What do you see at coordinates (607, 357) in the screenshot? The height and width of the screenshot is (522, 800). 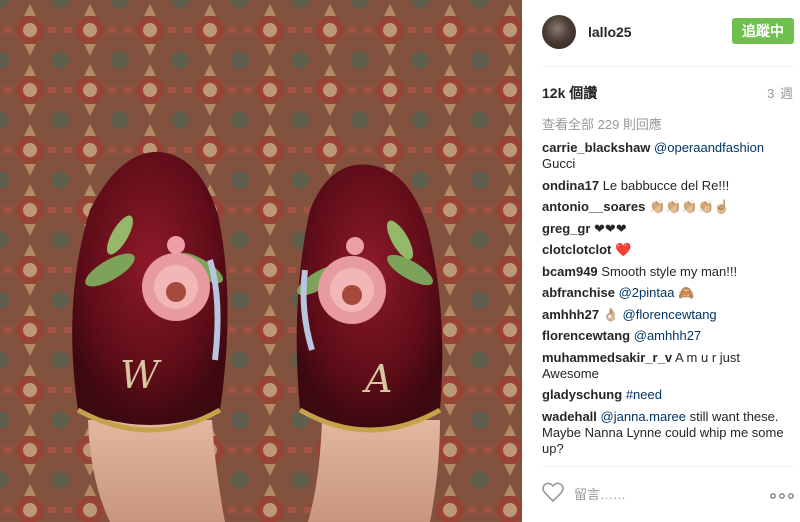 I see `comment-username: muhammedsakir_r_v` at bounding box center [607, 357].